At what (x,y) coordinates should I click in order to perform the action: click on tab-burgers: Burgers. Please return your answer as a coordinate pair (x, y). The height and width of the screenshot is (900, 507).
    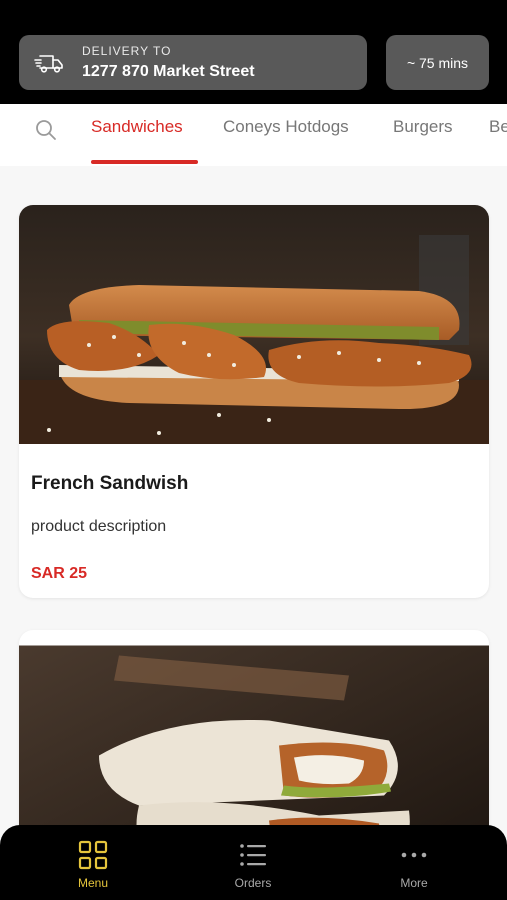
    Looking at the image, I should click on (423, 127).